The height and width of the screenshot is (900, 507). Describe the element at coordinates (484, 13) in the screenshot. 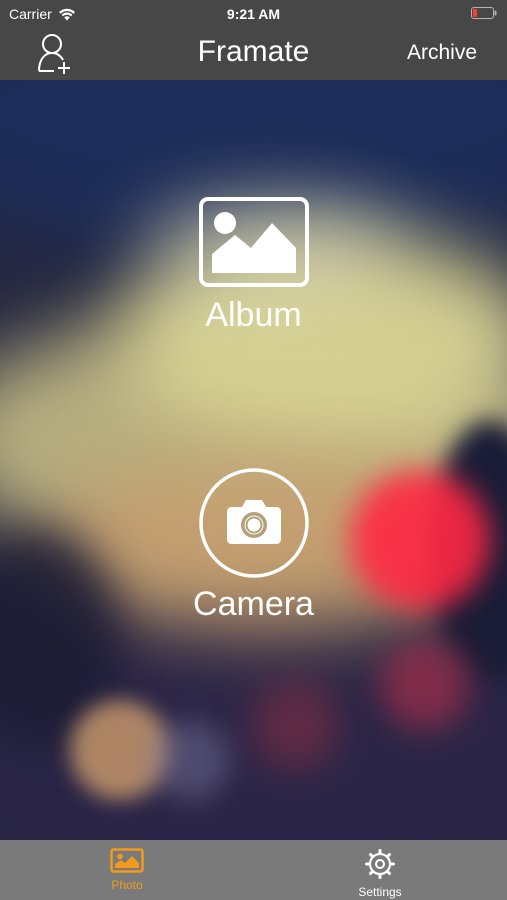

I see `battery-low-icon` at that location.